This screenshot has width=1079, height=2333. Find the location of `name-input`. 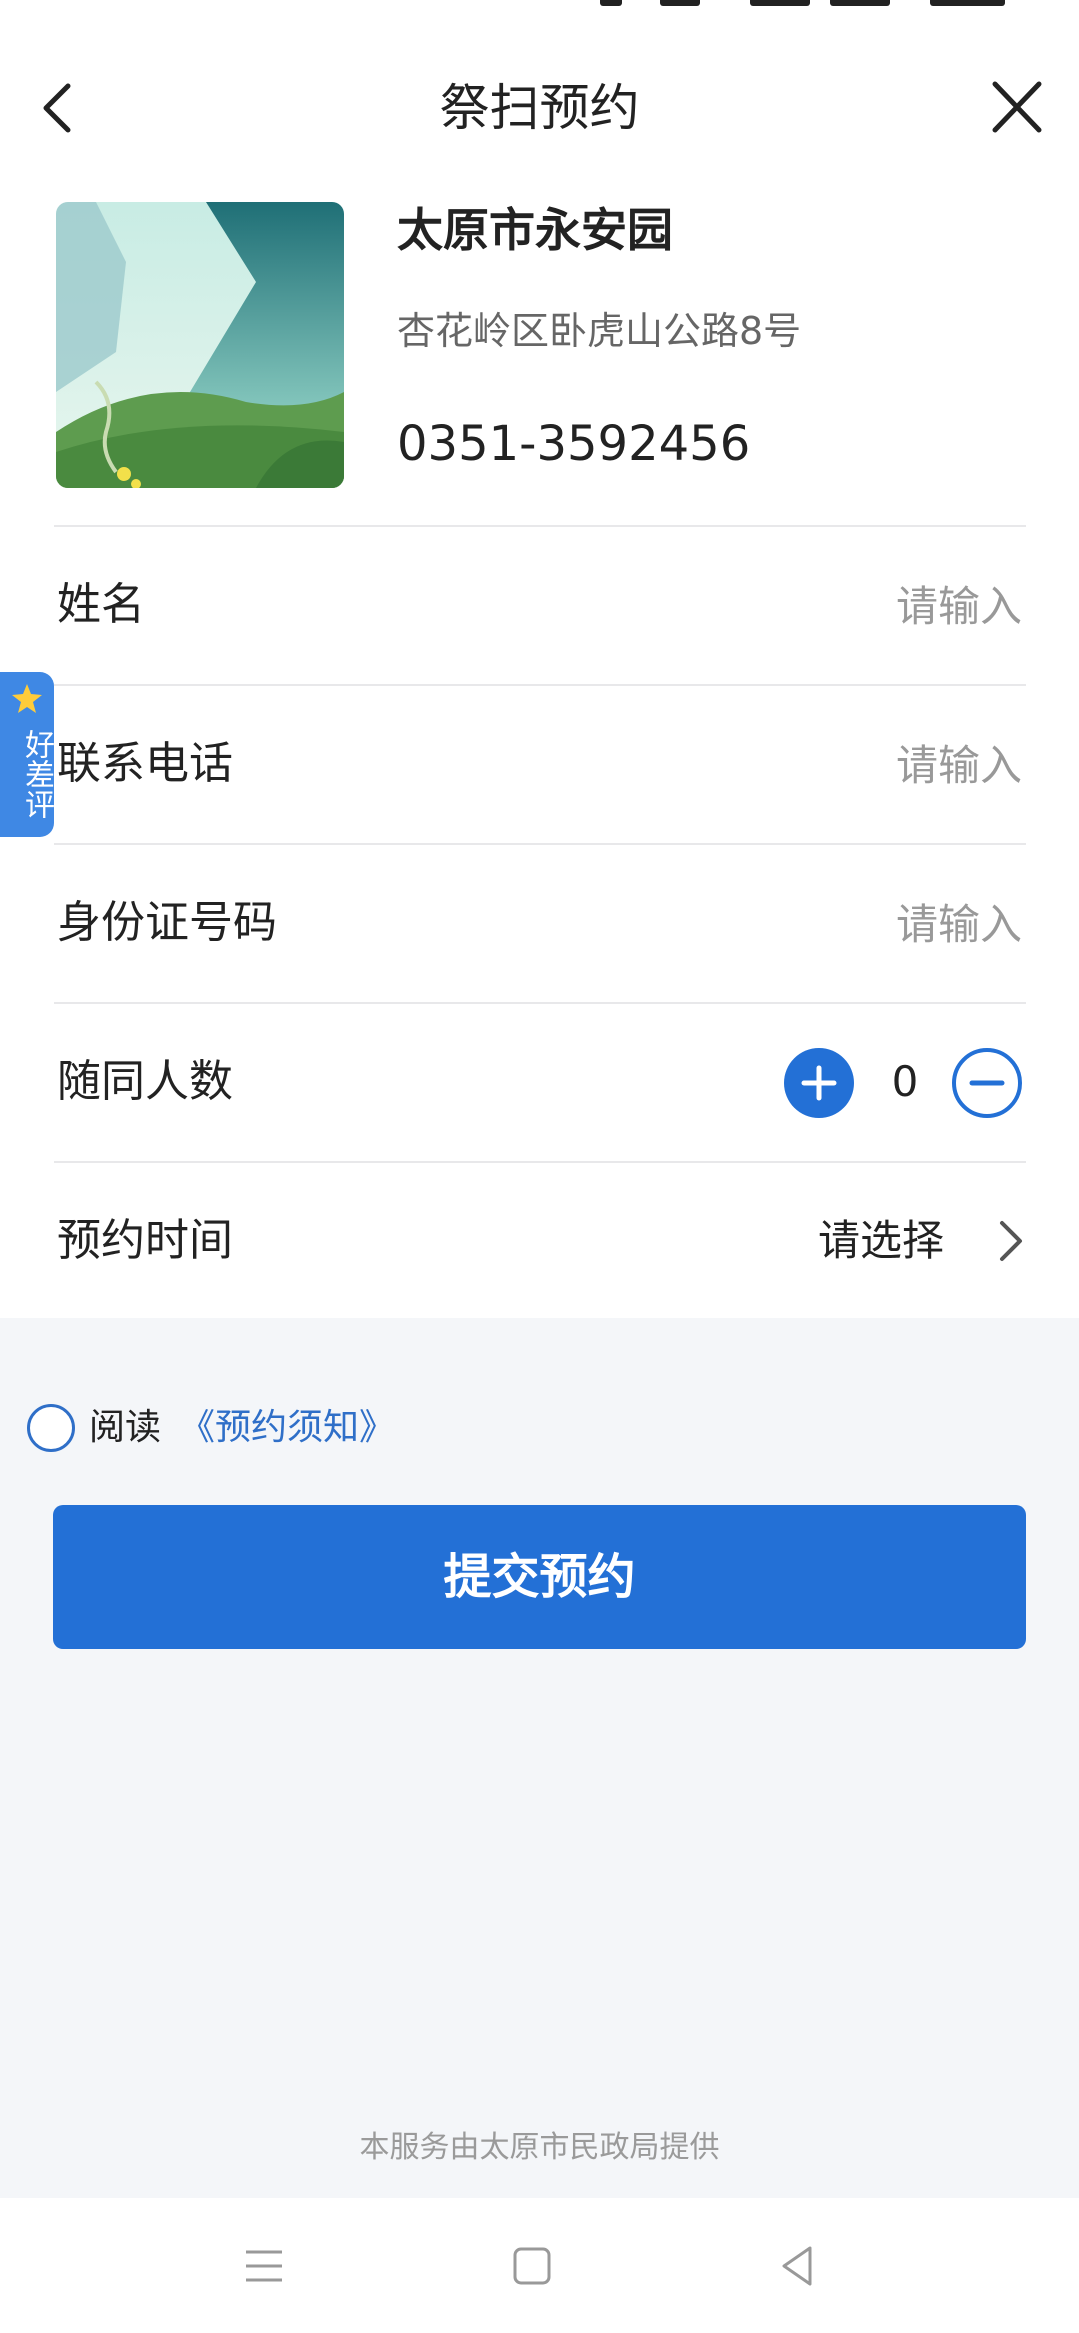

name-input is located at coordinates (791, 606).